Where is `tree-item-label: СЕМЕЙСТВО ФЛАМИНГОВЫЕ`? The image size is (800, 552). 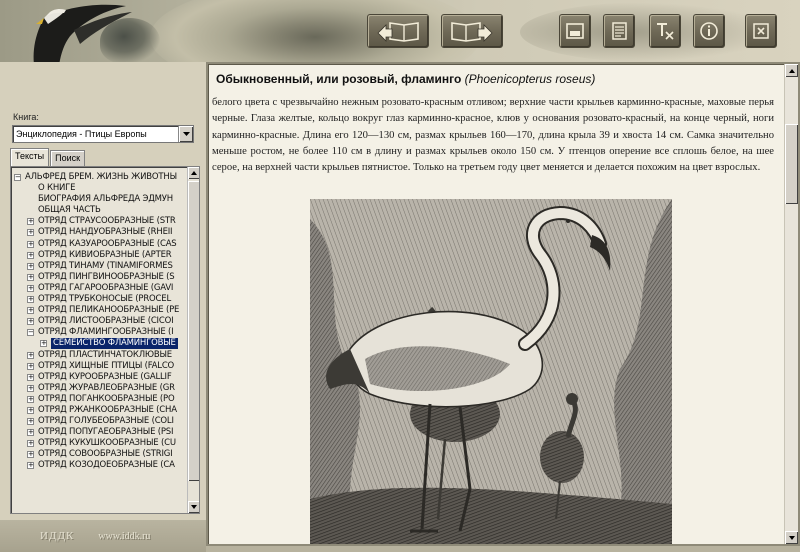
tree-item-label: СЕМЕЙСТВО ФЛАМИНГОВЫЕ is located at coordinates (114, 344).